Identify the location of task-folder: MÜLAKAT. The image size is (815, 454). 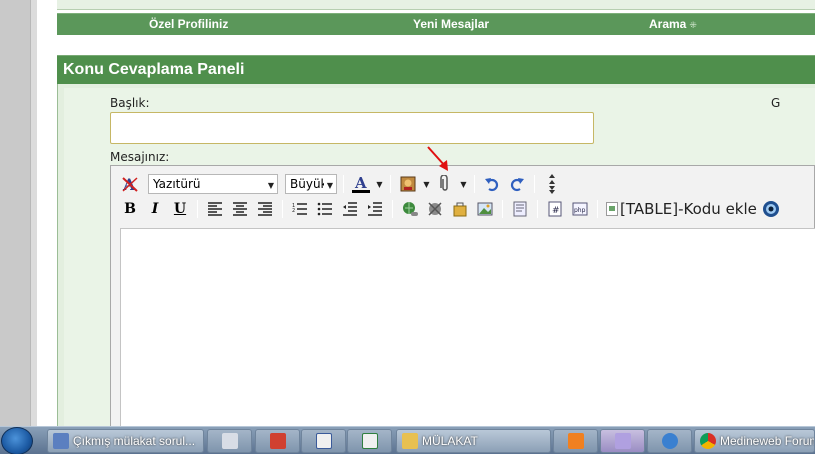
(473, 441).